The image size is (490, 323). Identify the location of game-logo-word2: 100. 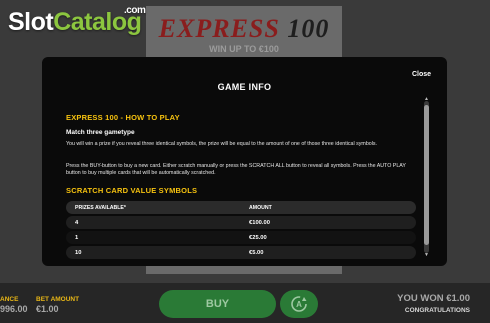
(308, 28).